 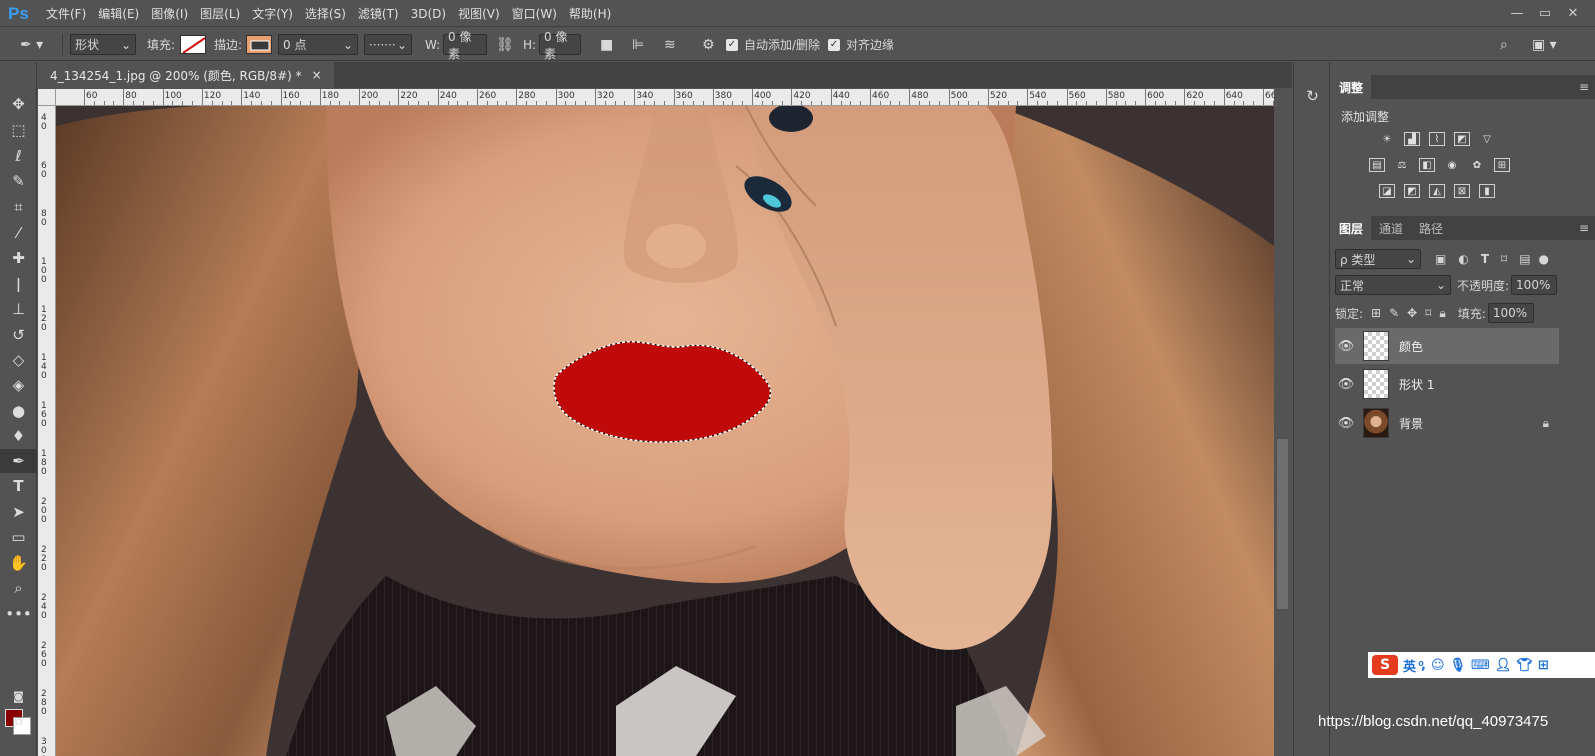 What do you see at coordinates (1487, 191) in the screenshot?
I see `gradient-map-icon: ▮` at bounding box center [1487, 191].